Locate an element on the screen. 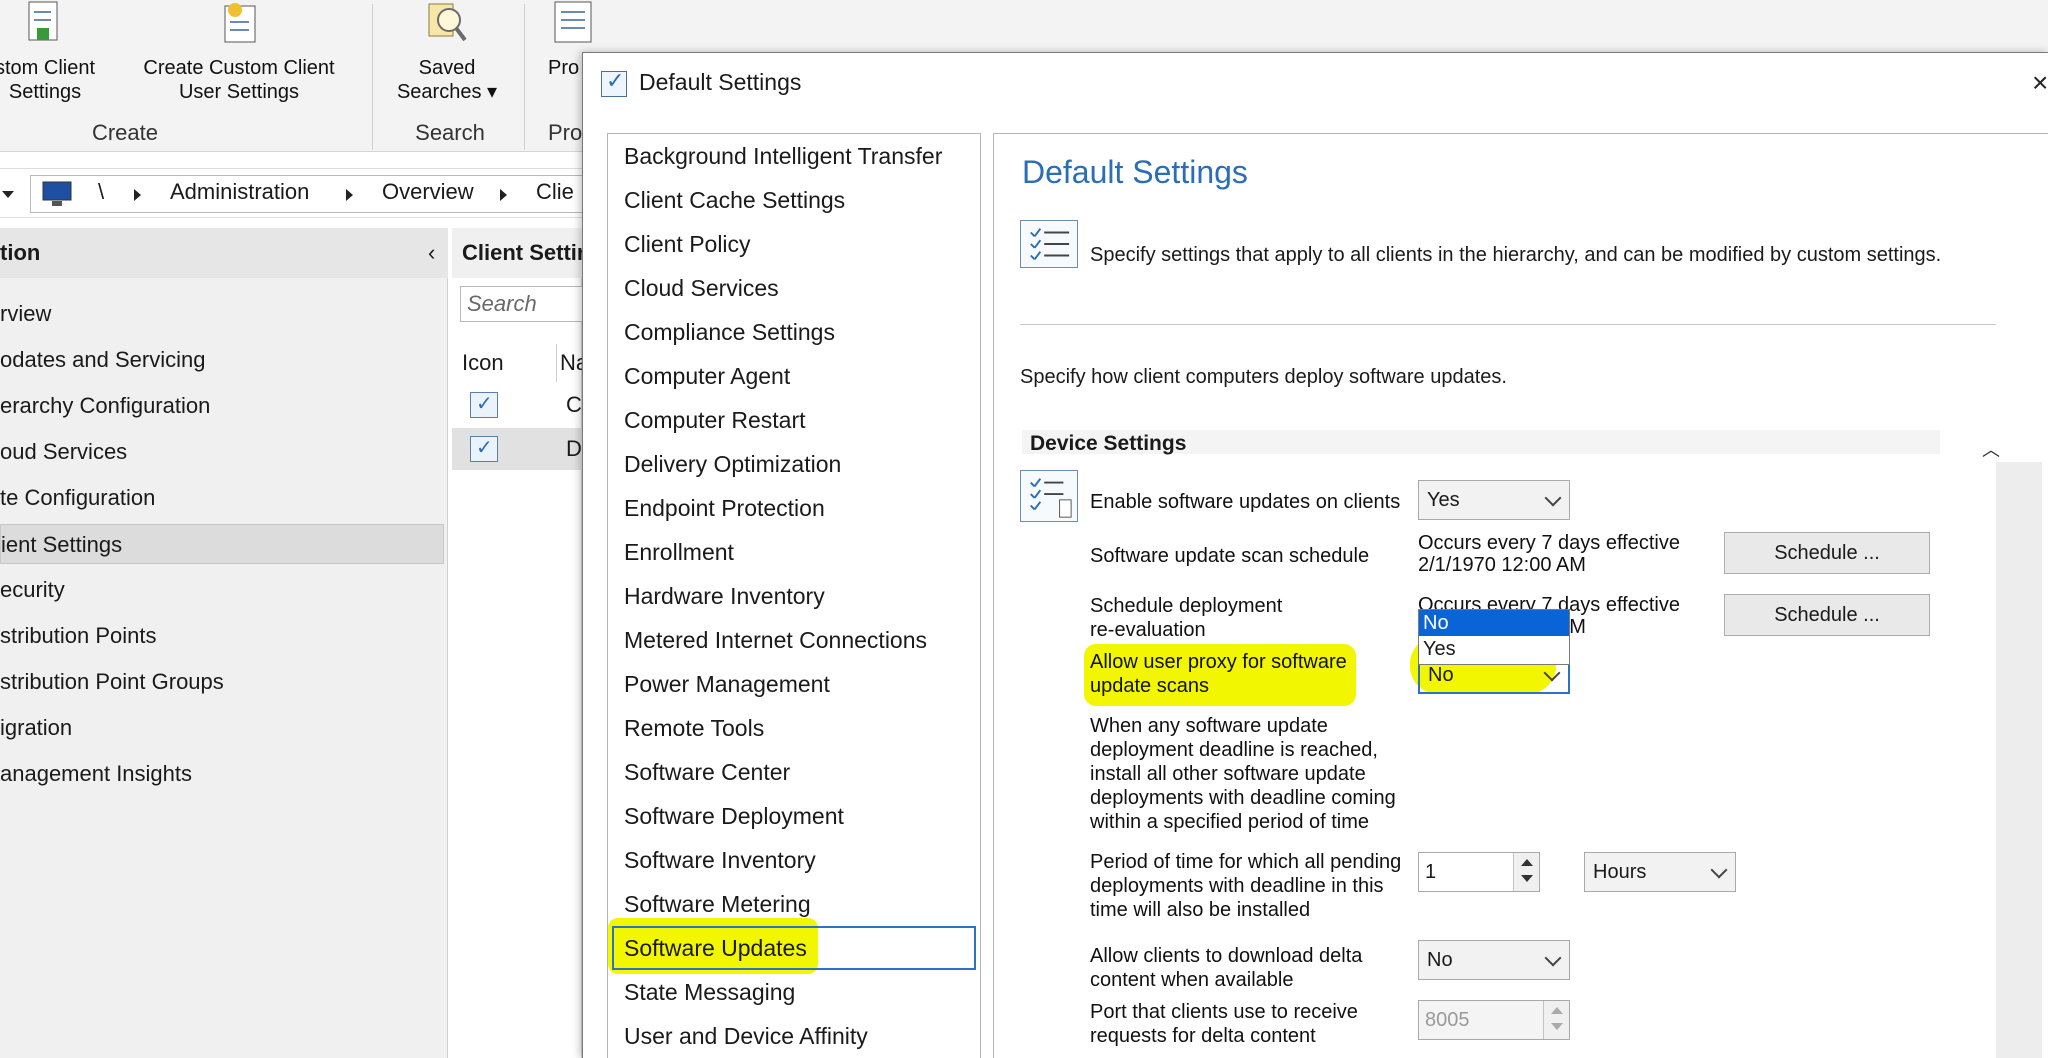 The width and height of the screenshot is (2048, 1058). category-user-and-device-affinity: User and Device Affinity is located at coordinates (794, 1036).